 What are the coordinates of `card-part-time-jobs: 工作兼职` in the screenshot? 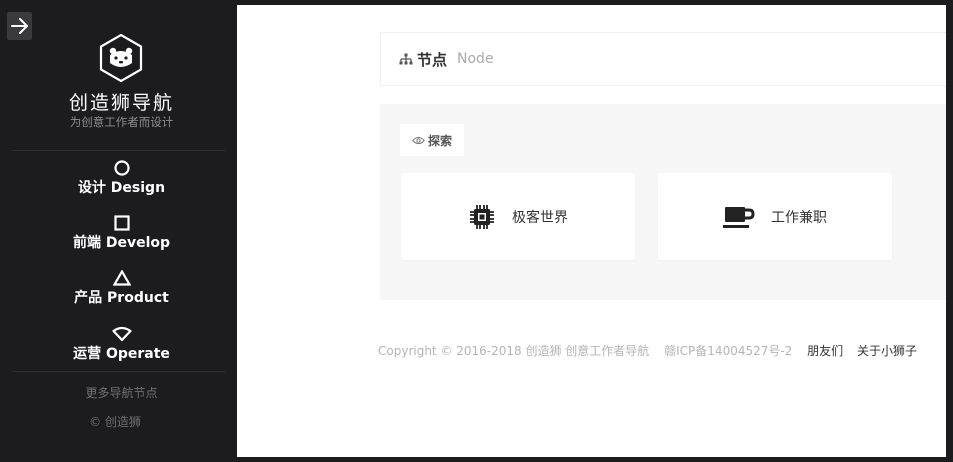 It's located at (775, 216).